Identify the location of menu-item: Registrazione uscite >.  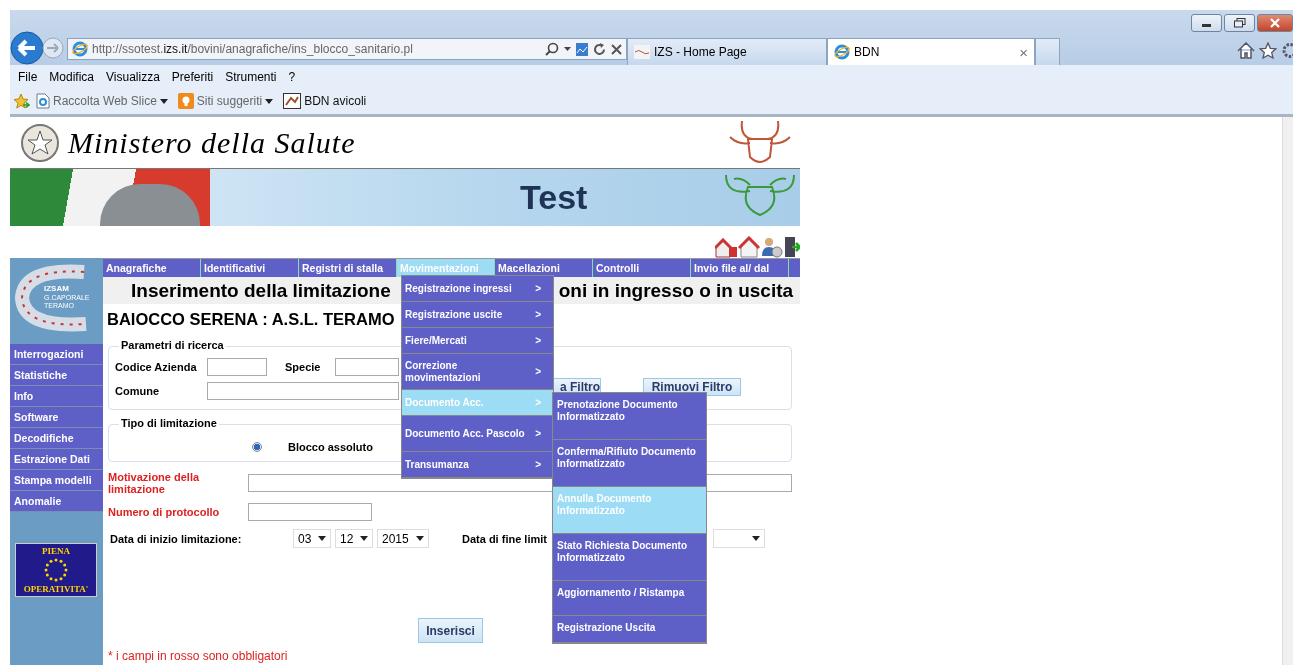
(477, 315).